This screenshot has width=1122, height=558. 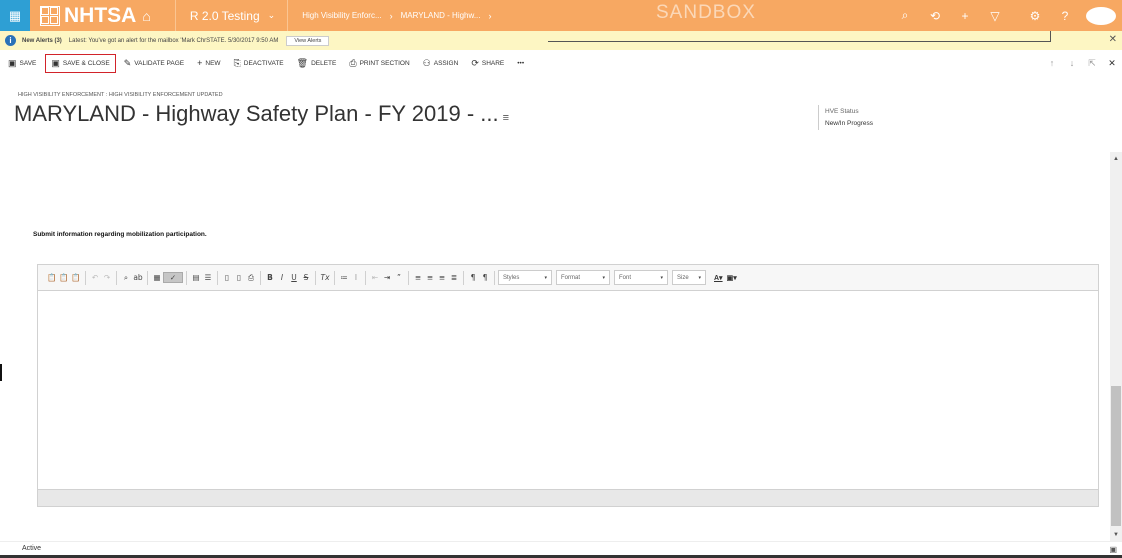 I want to click on spellcheck-icon: ✓, so click(x=173, y=277).